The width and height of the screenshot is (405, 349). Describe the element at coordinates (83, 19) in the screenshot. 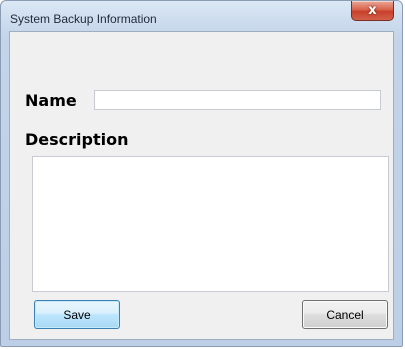

I see `window-title: System Backup Information` at that location.